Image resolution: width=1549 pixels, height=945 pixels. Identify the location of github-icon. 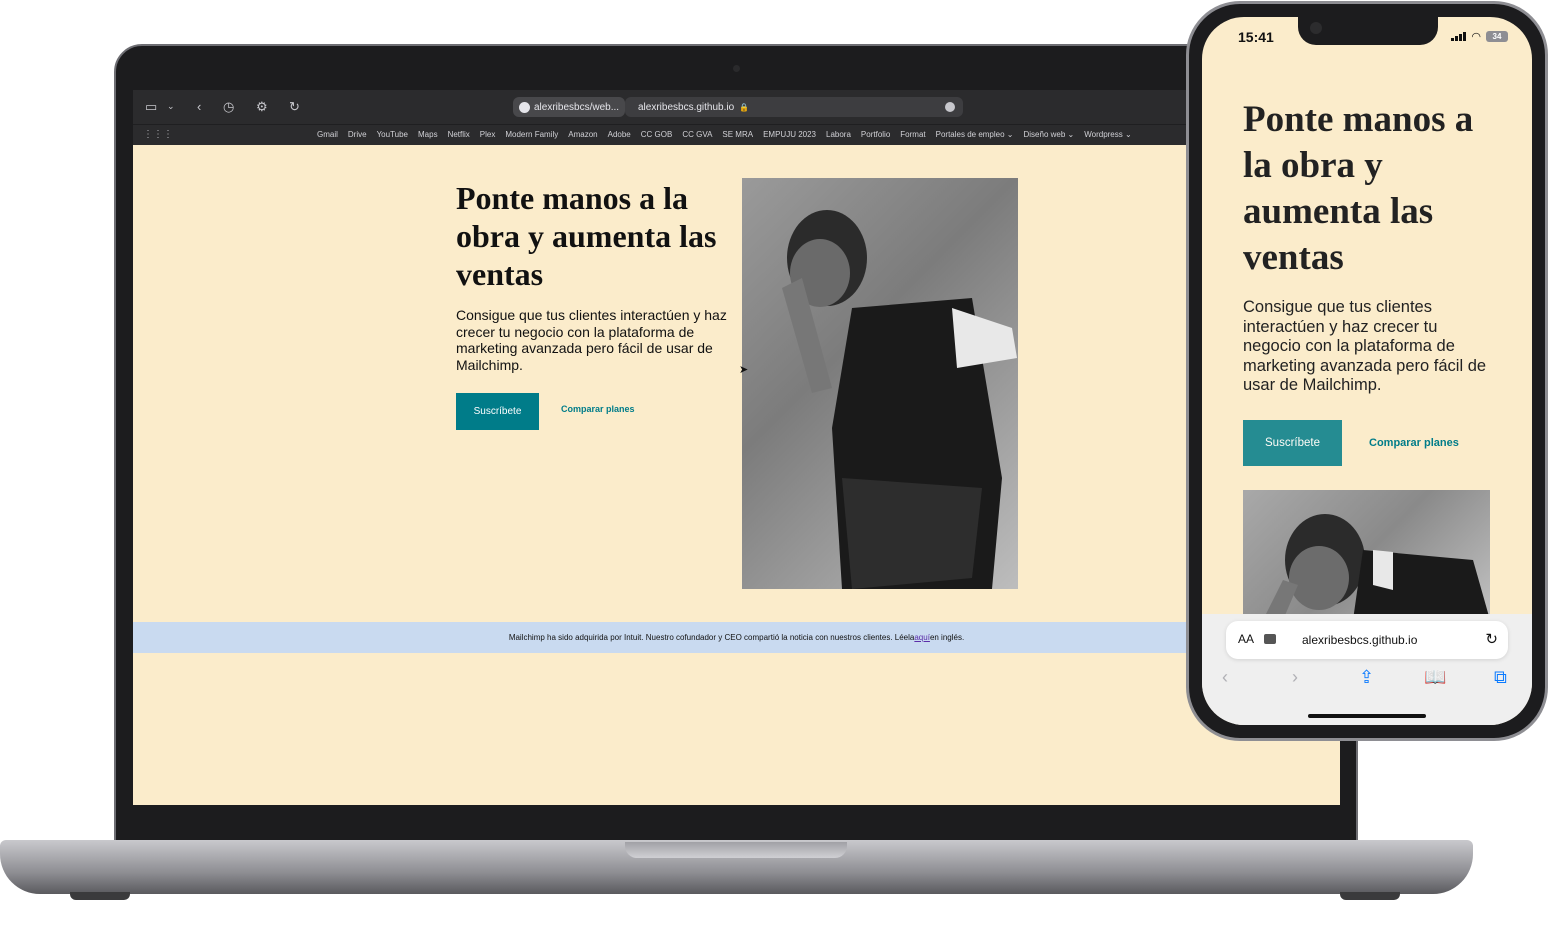
(524, 107).